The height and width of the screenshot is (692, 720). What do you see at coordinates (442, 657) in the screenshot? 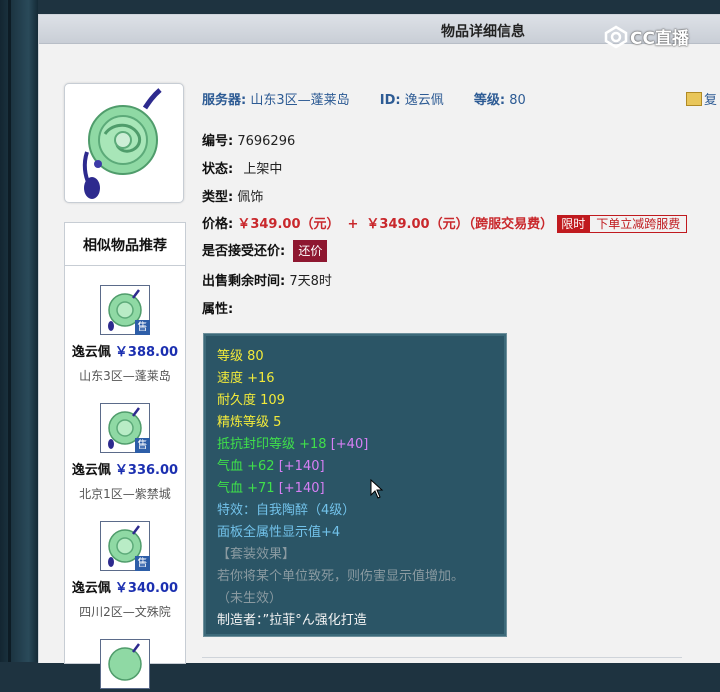
I see `bottom-divider` at bounding box center [442, 657].